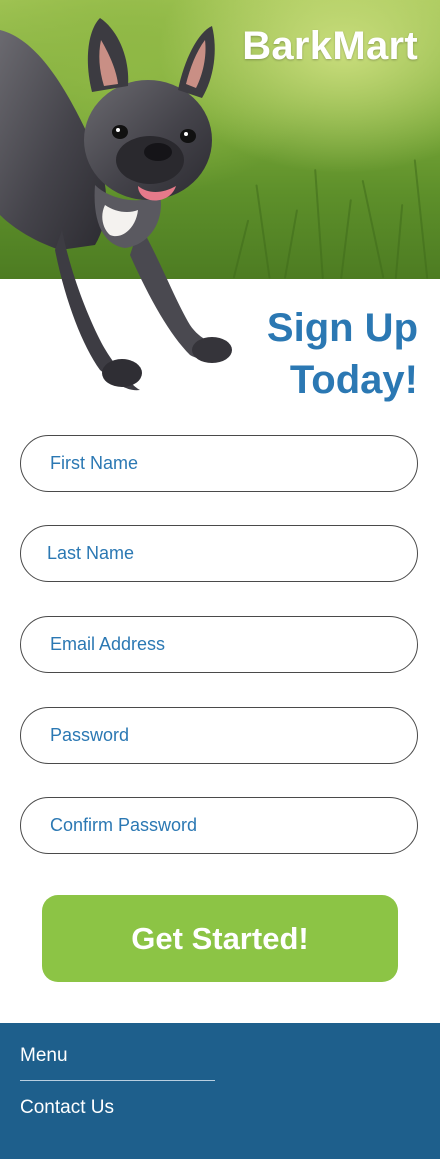 The image size is (440, 1159). Describe the element at coordinates (44, 1056) in the screenshot. I see `footer-menu-link: Menu` at that location.